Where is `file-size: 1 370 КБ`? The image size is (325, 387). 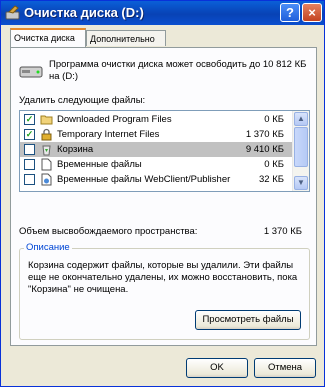
file-size: 1 370 КБ is located at coordinates (264, 134).